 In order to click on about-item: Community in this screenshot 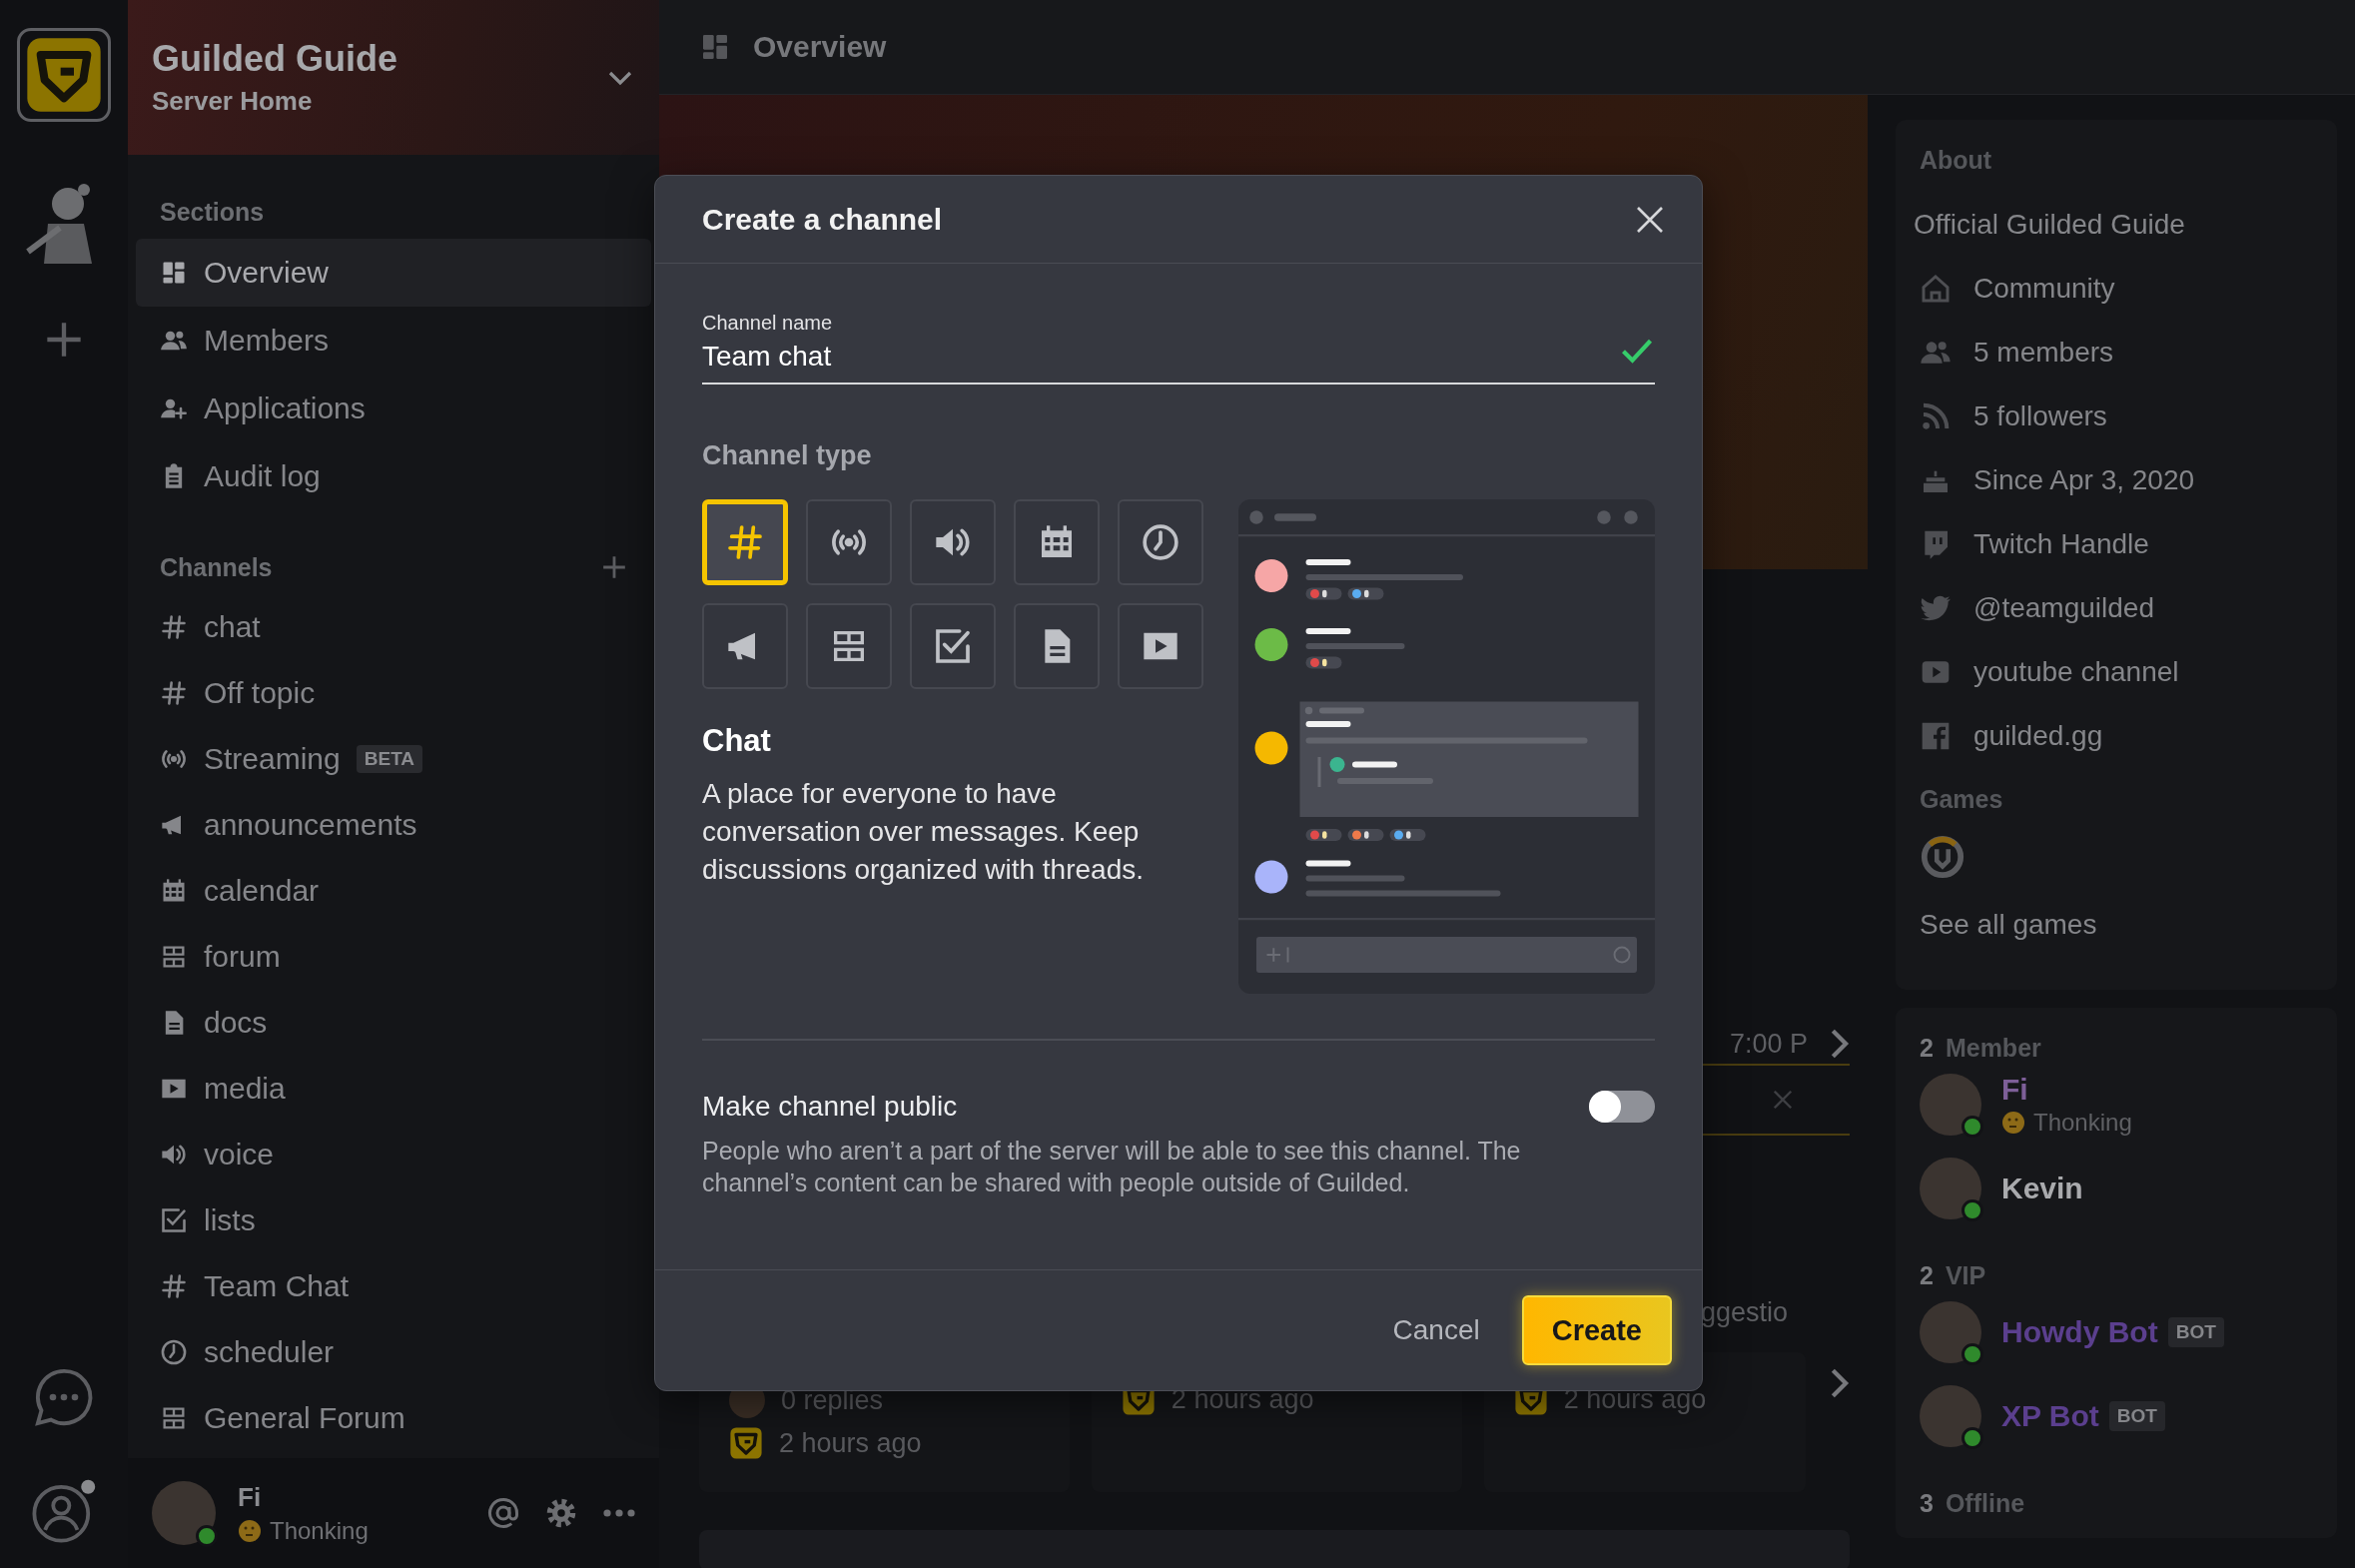, I will do `click(2044, 289)`.